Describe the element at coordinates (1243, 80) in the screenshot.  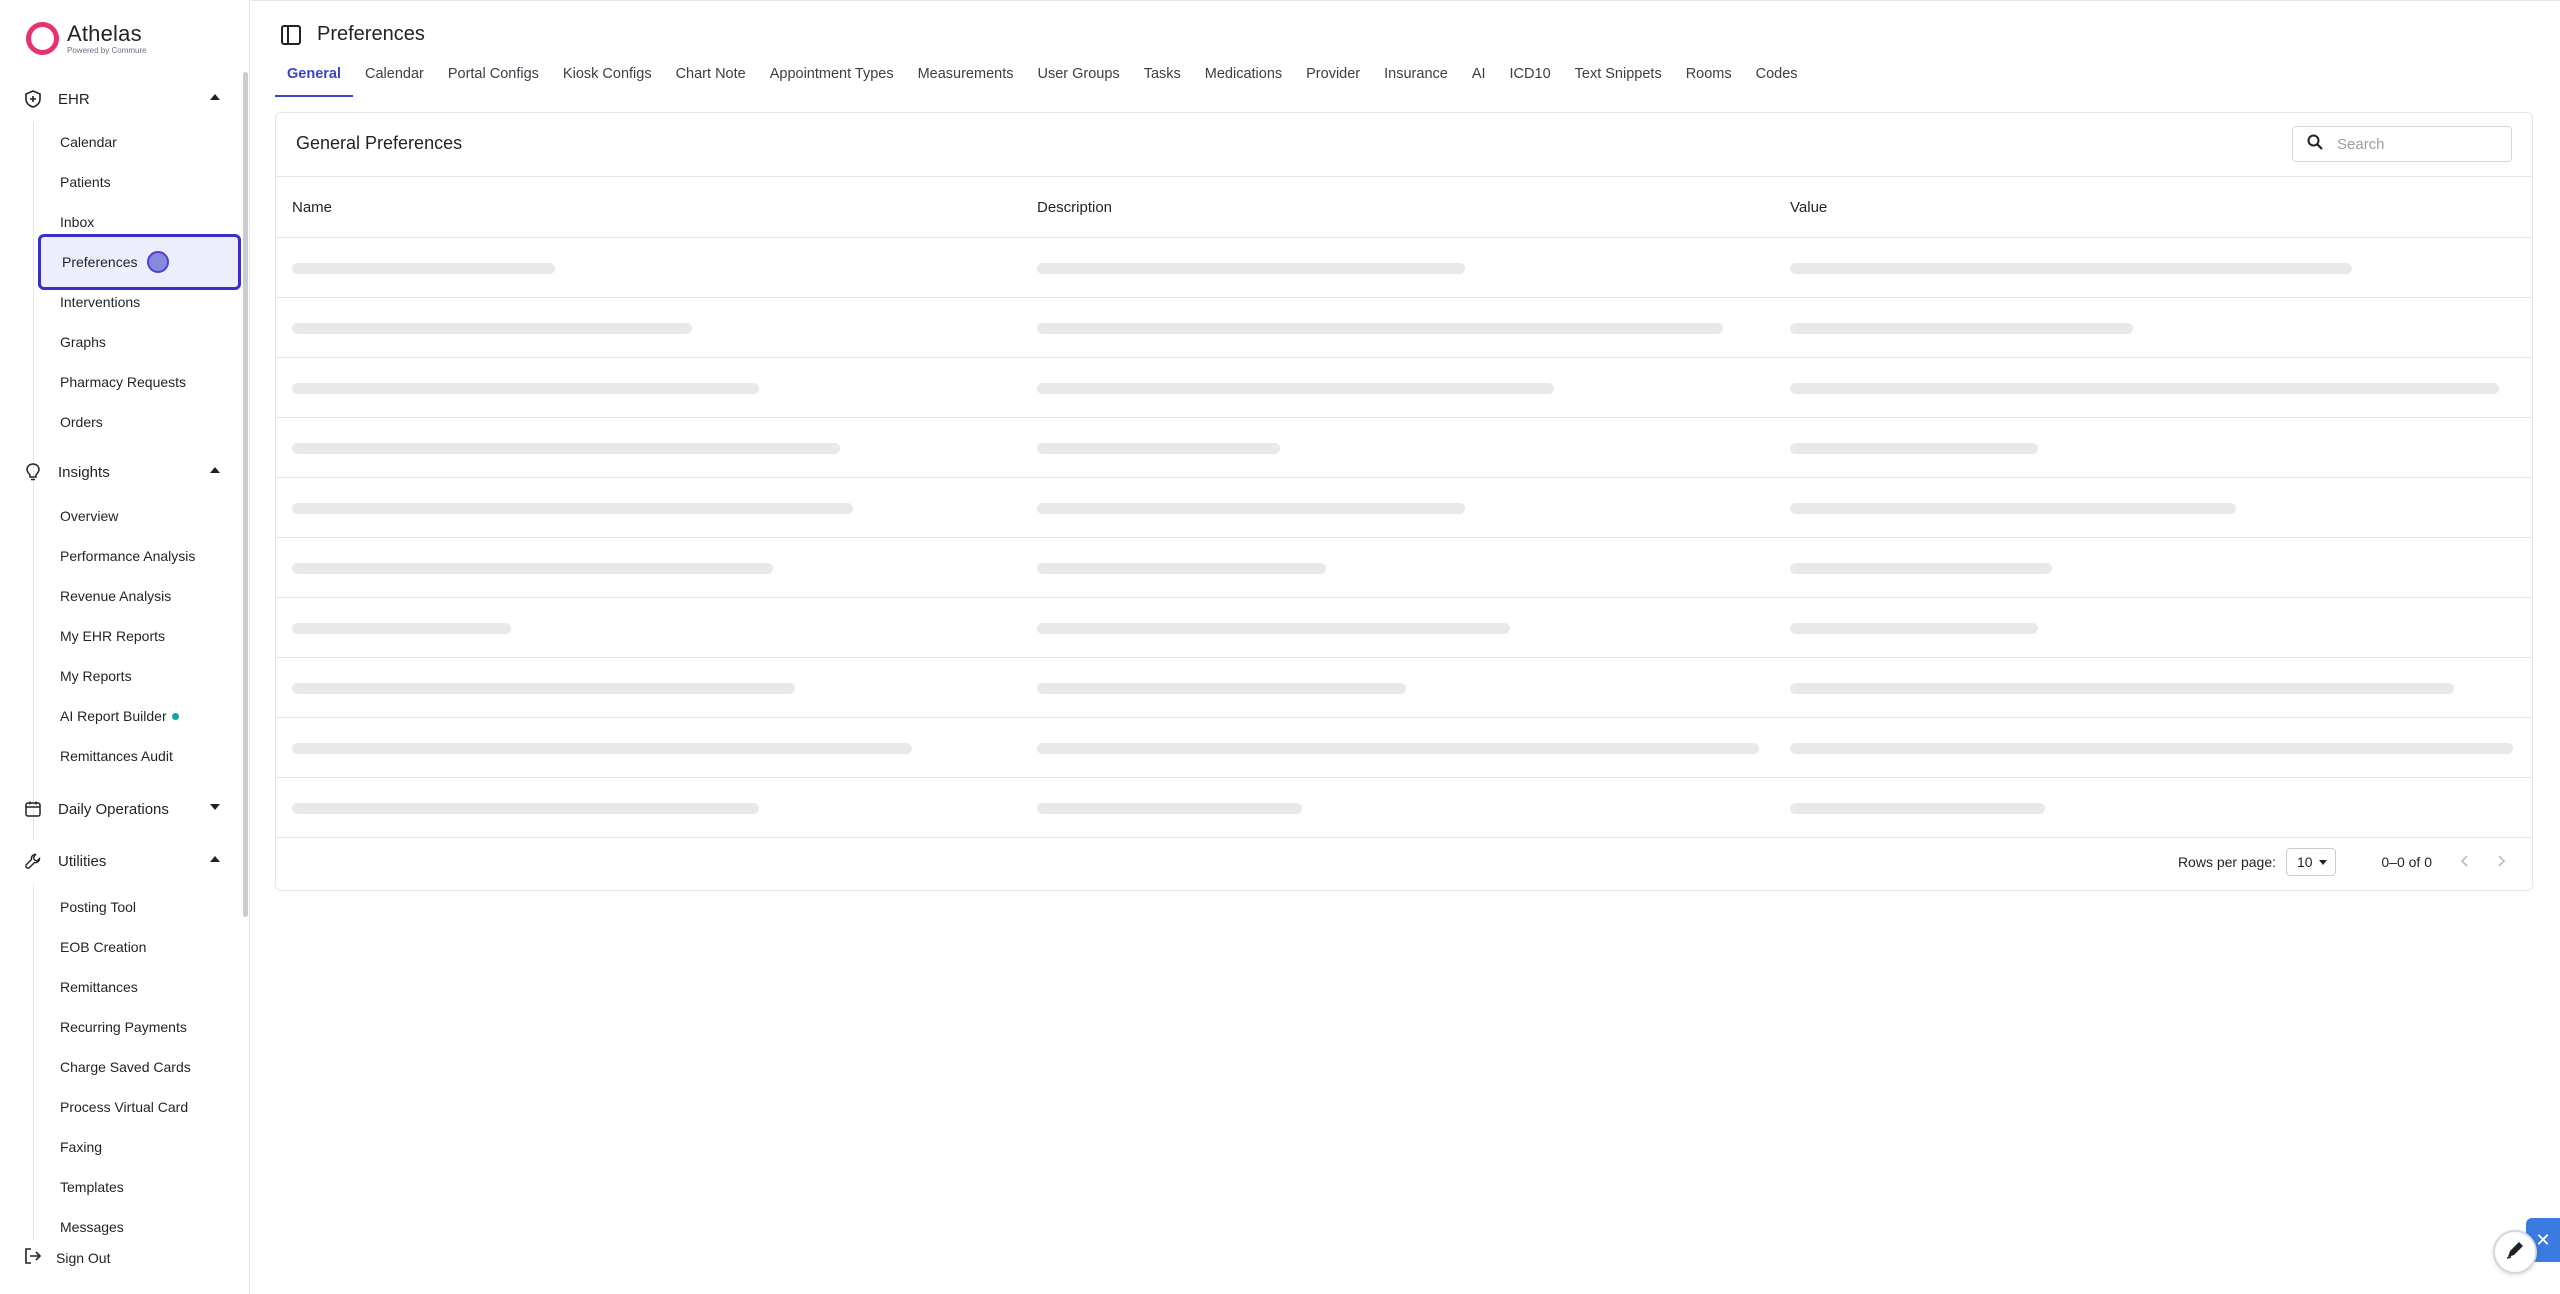
I see `tab-medications: Medications` at that location.